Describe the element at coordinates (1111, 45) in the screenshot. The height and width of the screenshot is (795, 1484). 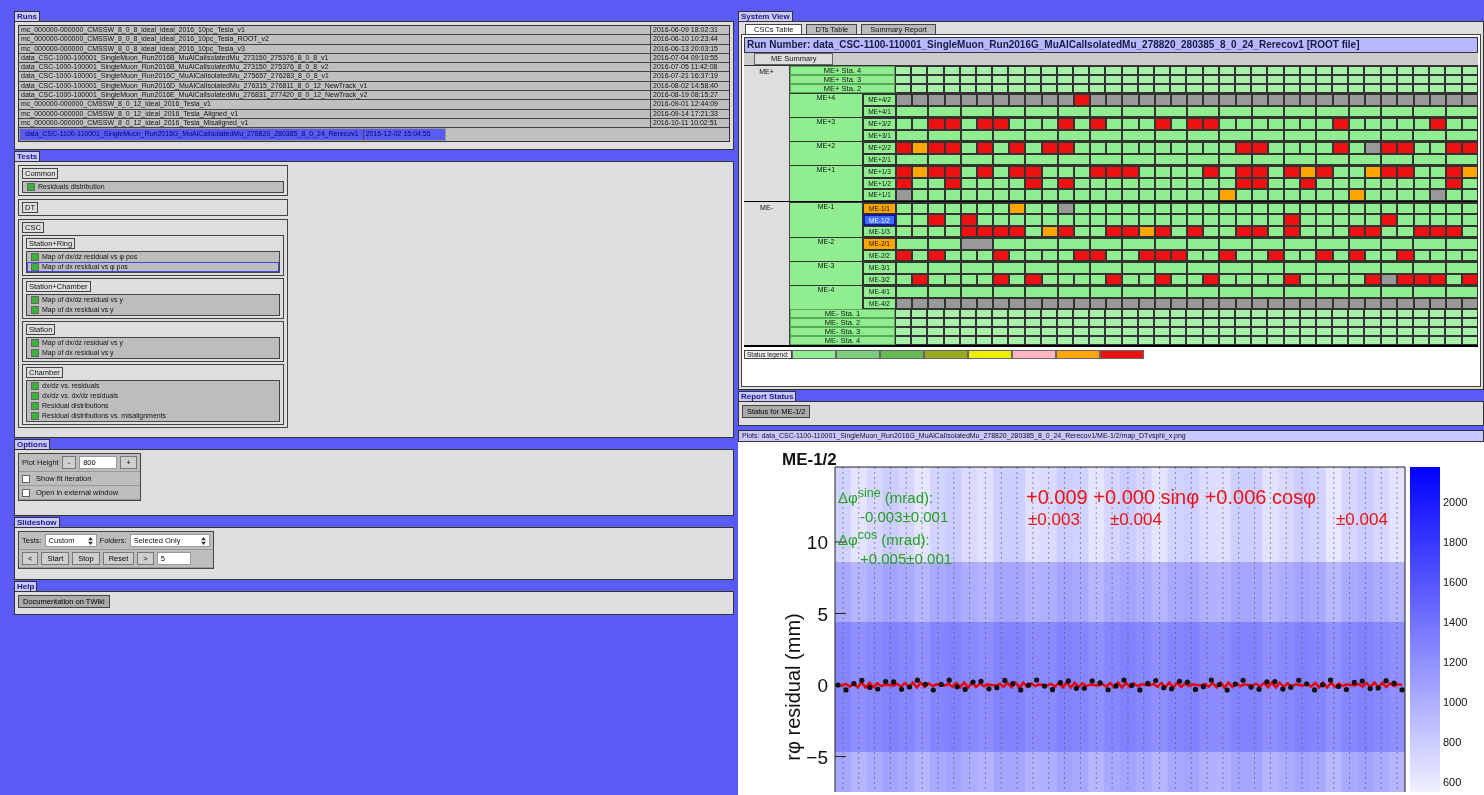
I see `run-number-bar: Run Number: data_CSC-1100-110001_SingleMuon_Run2016G_MuAlCalIsolatedMu_278820_280385_8_0_24_Rerecov1 [ROOT file]` at that location.